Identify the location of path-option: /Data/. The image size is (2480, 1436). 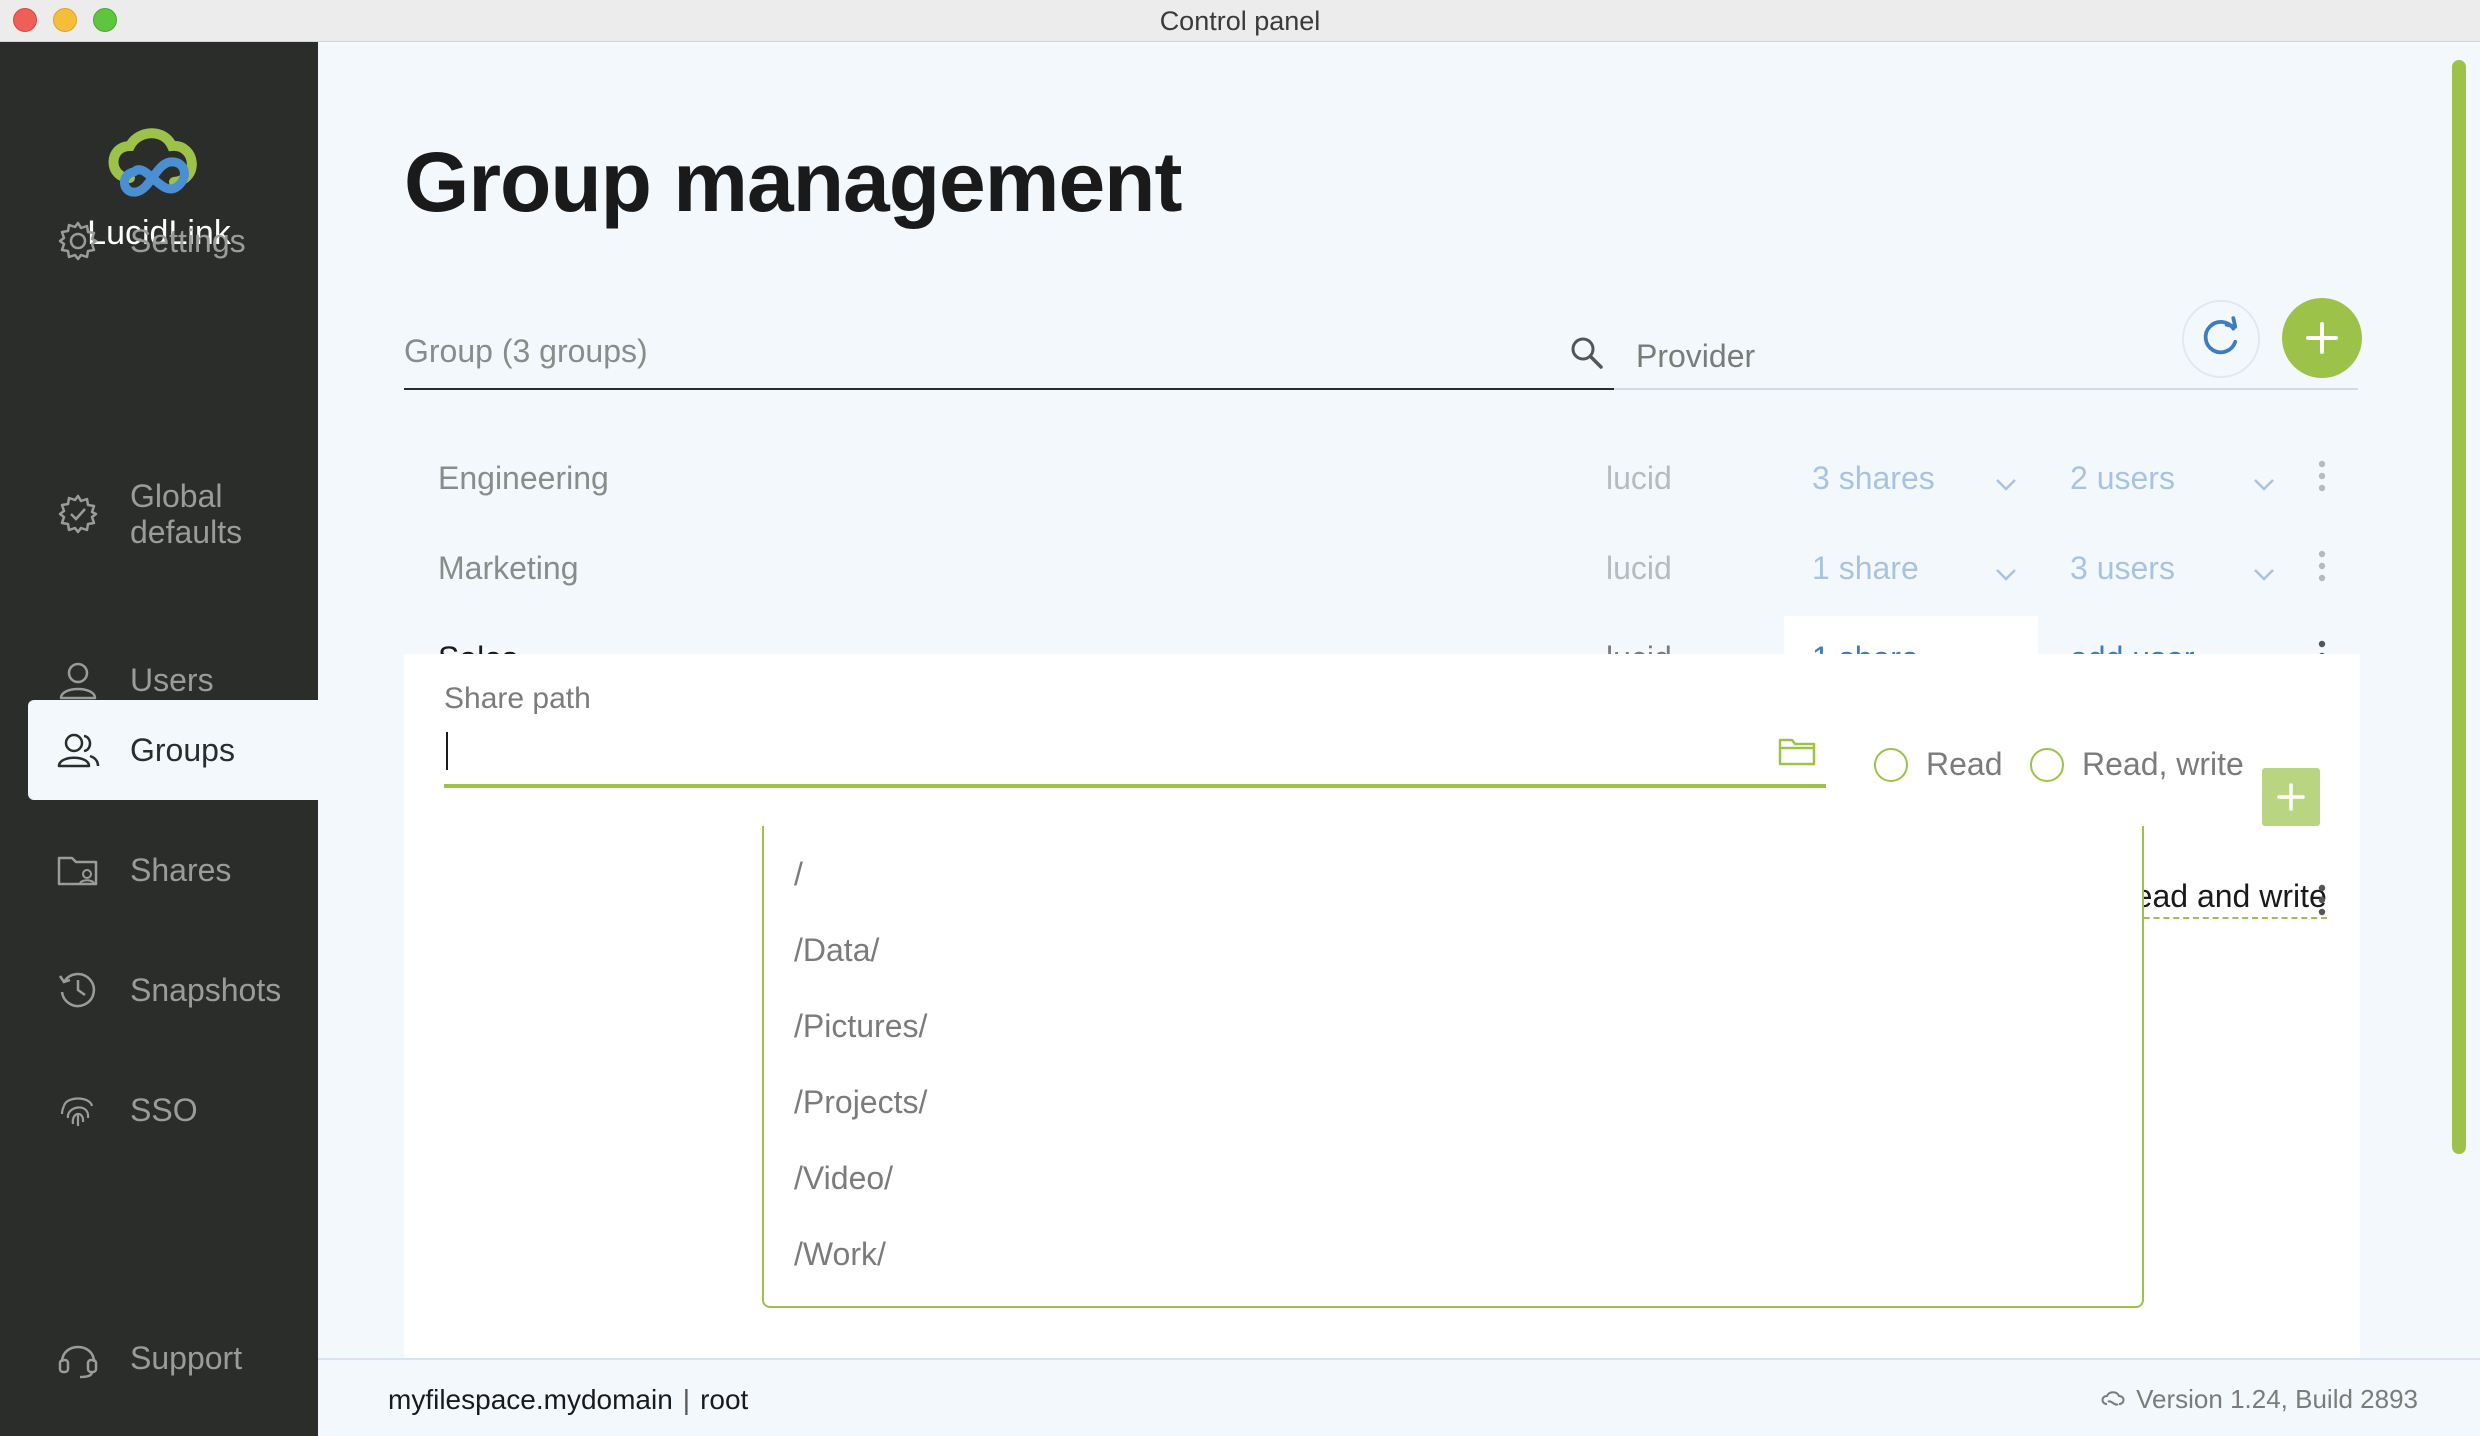
(836, 950).